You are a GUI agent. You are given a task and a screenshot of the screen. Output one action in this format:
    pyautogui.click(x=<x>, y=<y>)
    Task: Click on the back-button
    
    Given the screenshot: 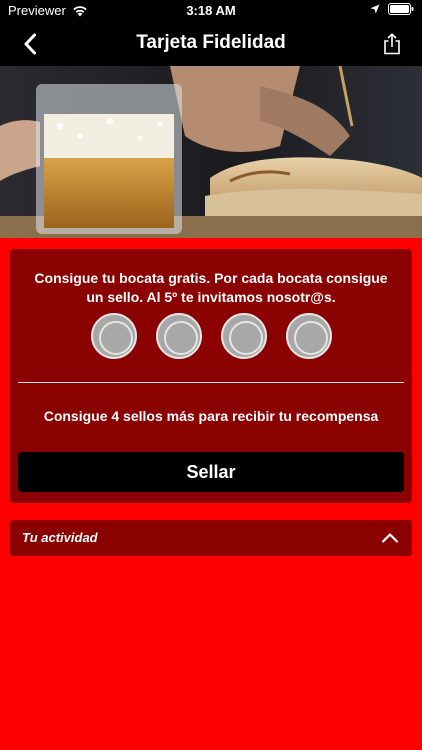 What is the action you would take?
    pyautogui.click(x=30, y=44)
    